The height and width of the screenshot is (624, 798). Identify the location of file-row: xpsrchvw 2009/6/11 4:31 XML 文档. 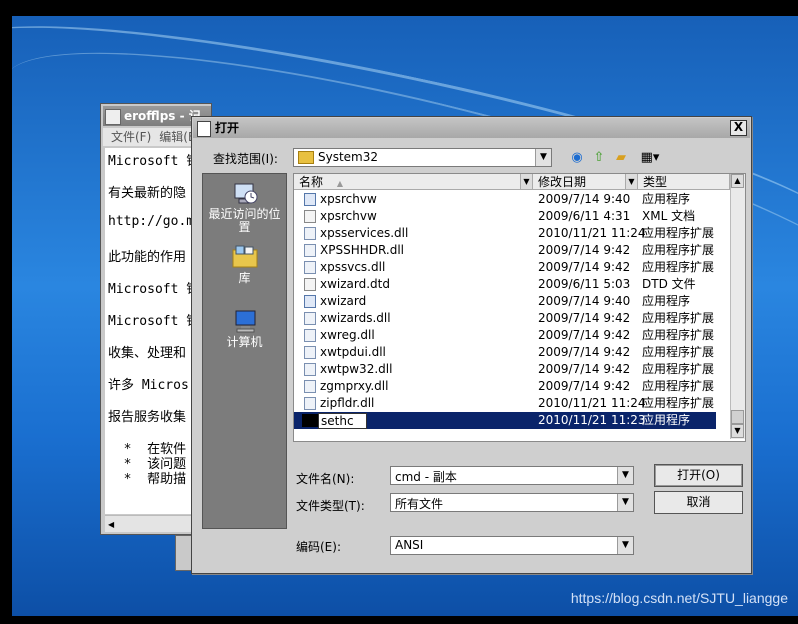
(505, 216).